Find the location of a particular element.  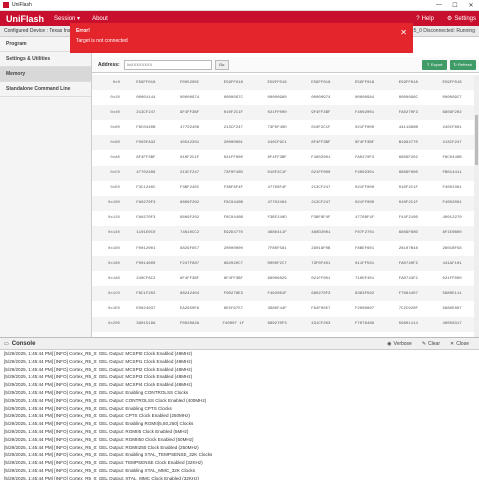

memory-cell: F0014600 is located at coordinates (146, 264).